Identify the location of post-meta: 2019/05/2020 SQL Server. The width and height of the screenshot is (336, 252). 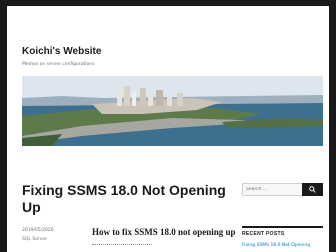
(47, 235).